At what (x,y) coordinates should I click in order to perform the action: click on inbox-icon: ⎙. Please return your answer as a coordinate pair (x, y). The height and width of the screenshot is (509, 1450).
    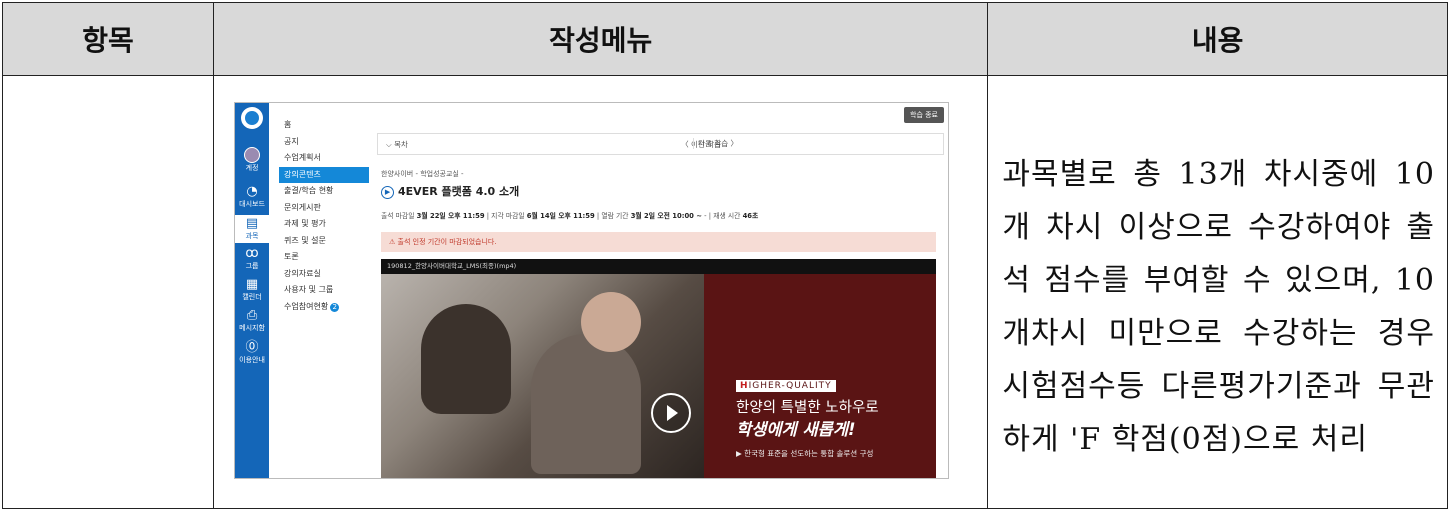
    Looking at the image, I should click on (252, 315).